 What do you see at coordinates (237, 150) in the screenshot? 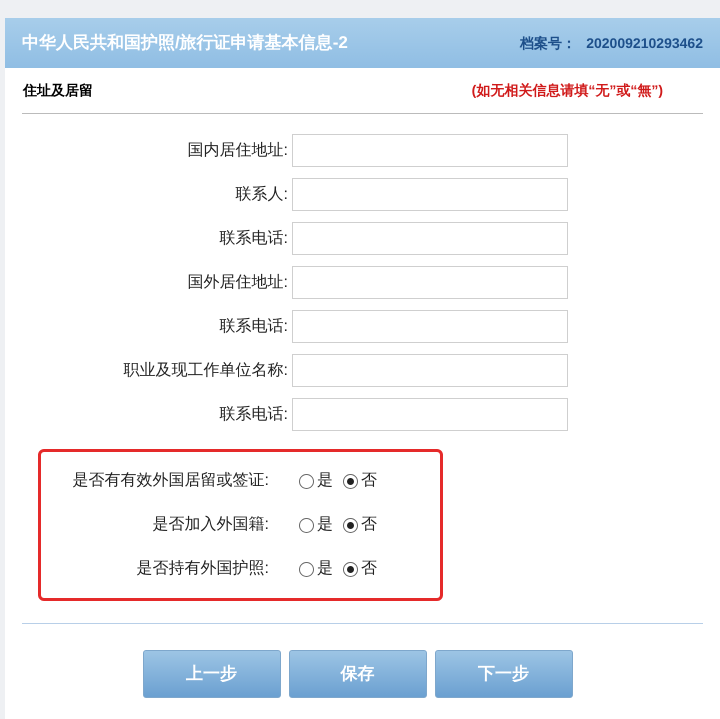
I see `field-label: 国内居住地址:` at bounding box center [237, 150].